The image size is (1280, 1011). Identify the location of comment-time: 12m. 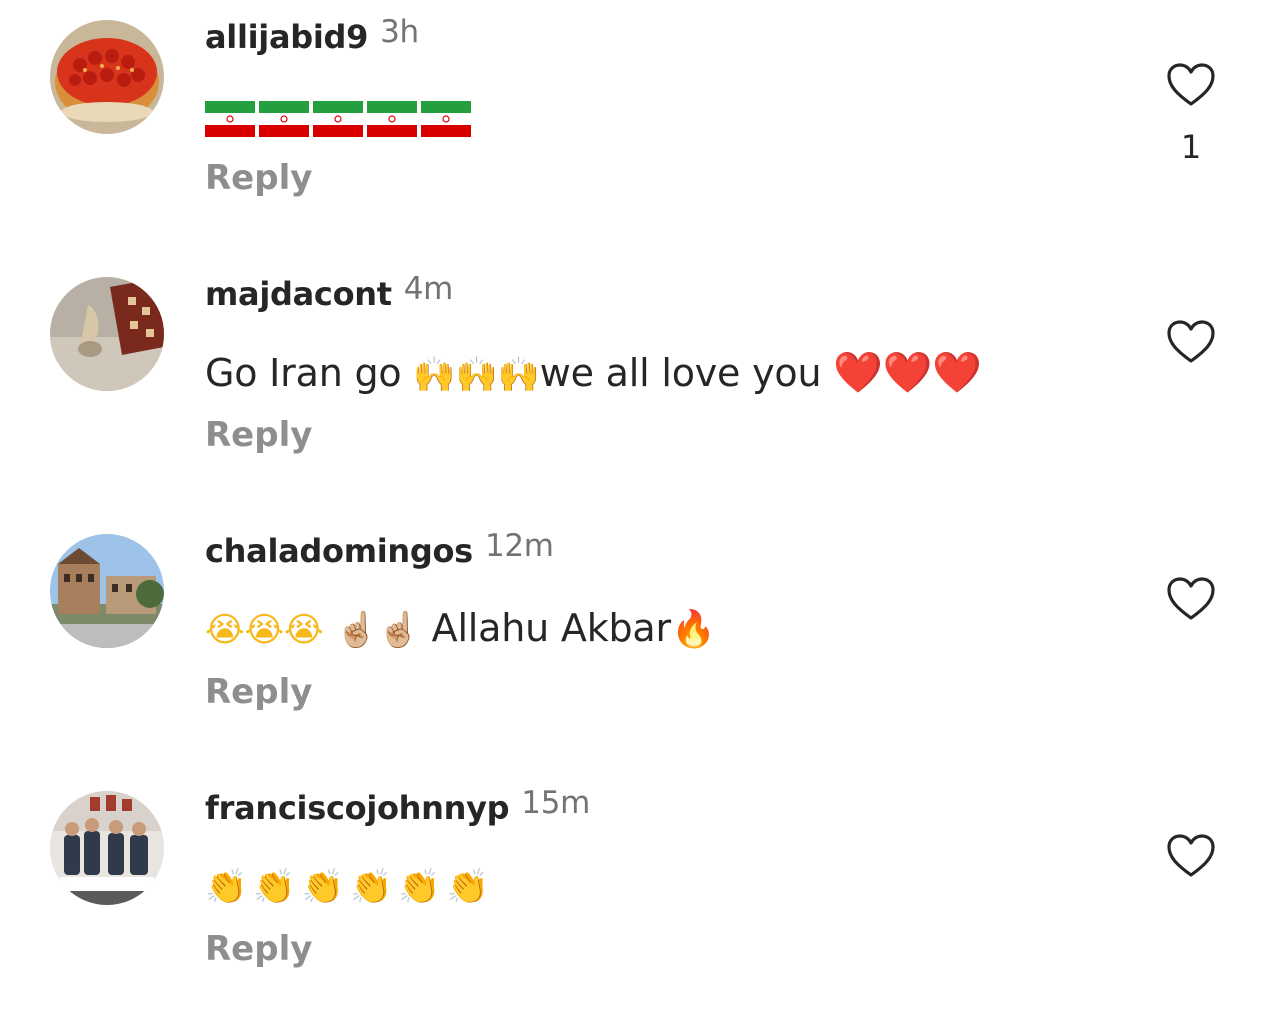
(519, 546).